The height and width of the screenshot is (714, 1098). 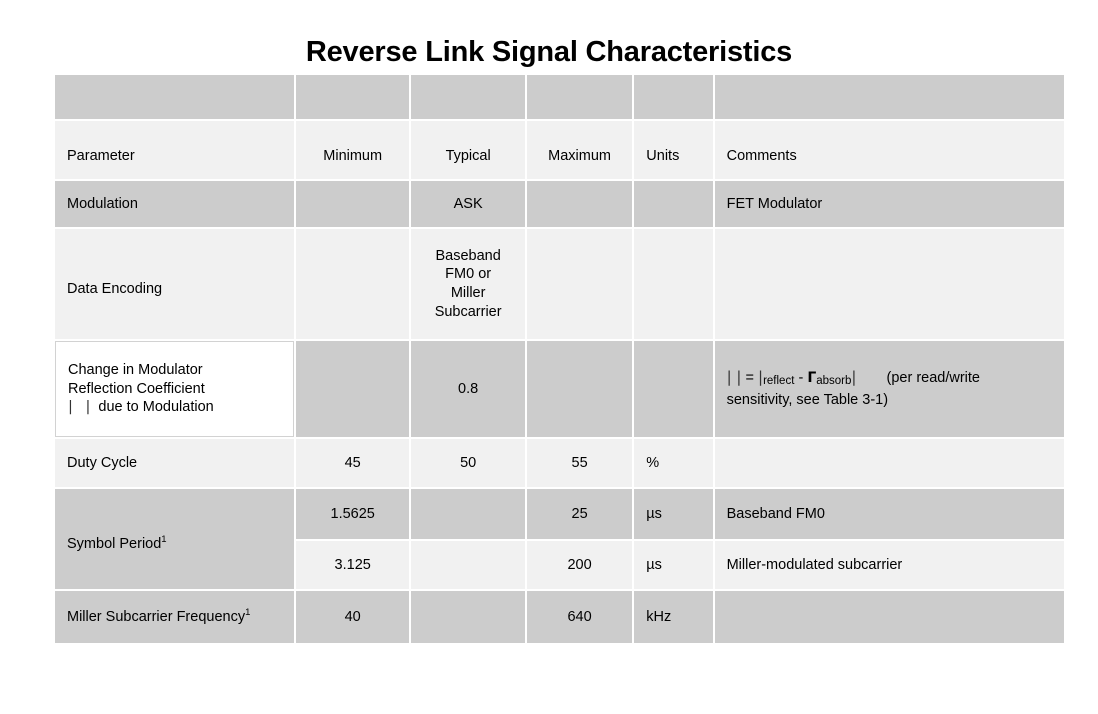 What do you see at coordinates (807, 399) in the screenshot?
I see `formula-note-line2: sensitivity, see Table 3-1)` at bounding box center [807, 399].